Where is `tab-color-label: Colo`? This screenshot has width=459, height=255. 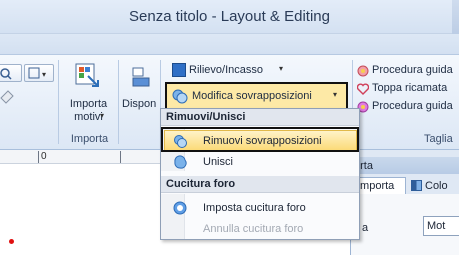 tab-color-label: Colo is located at coordinates (436, 186).